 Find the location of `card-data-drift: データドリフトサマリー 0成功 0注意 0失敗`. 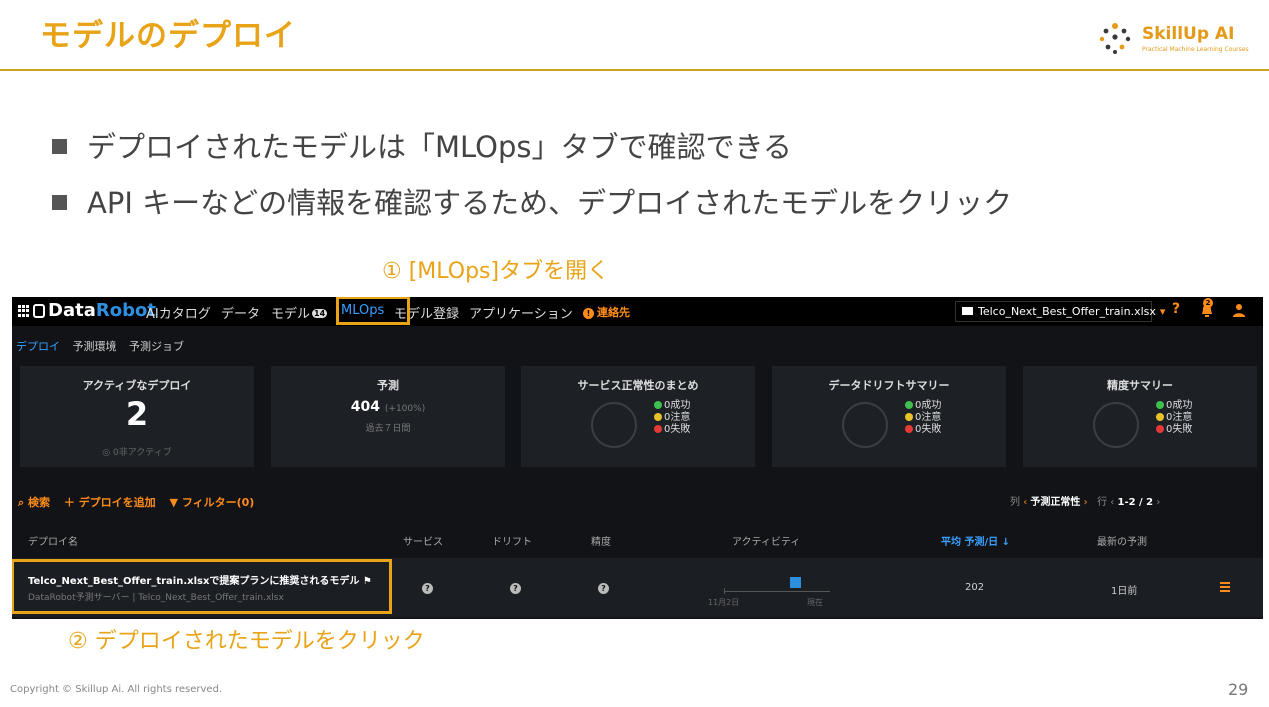

card-data-drift: データドリフトサマリー 0成功 0注意 0失敗 is located at coordinates (889, 416).